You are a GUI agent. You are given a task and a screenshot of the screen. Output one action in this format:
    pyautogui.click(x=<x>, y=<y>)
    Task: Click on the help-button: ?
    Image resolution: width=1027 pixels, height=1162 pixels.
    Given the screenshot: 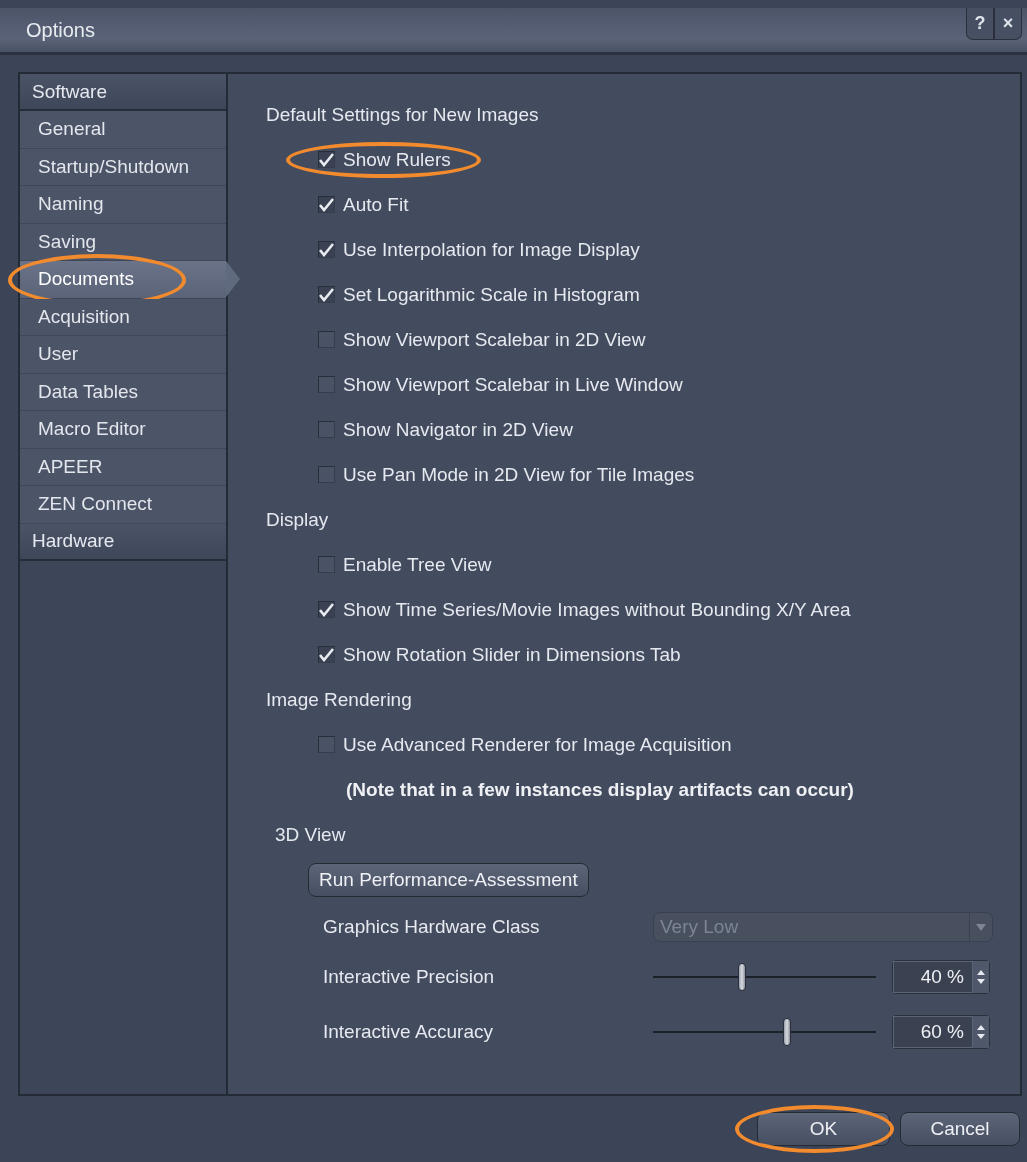 What is the action you would take?
    pyautogui.click(x=980, y=24)
    